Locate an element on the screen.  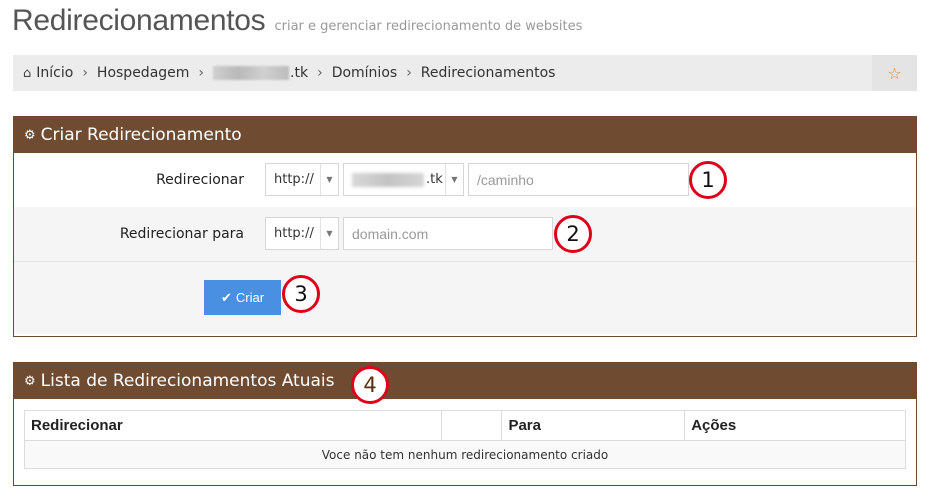
home-icon: ⌂ is located at coordinates (27, 73).